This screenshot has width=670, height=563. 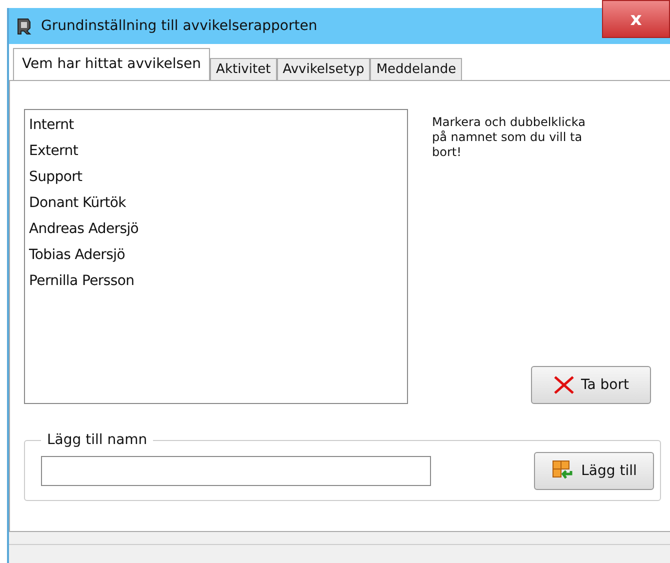 I want to click on list-item: Tobias Adersjö, so click(x=216, y=255).